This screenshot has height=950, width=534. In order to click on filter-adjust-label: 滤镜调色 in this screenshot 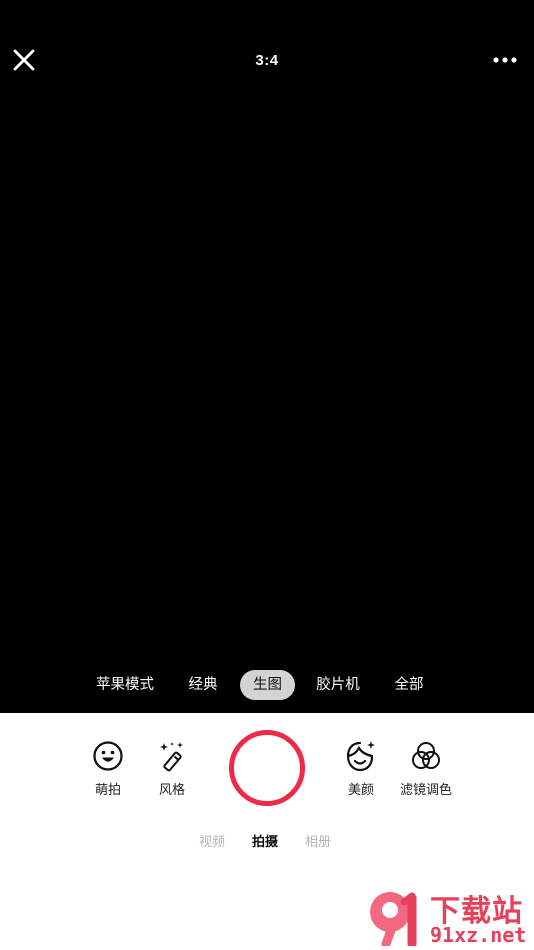, I will do `click(425, 790)`.